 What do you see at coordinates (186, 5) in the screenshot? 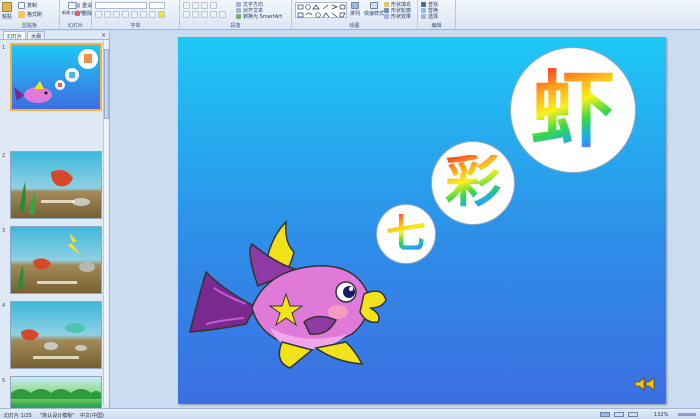
I see `bullets-button` at bounding box center [186, 5].